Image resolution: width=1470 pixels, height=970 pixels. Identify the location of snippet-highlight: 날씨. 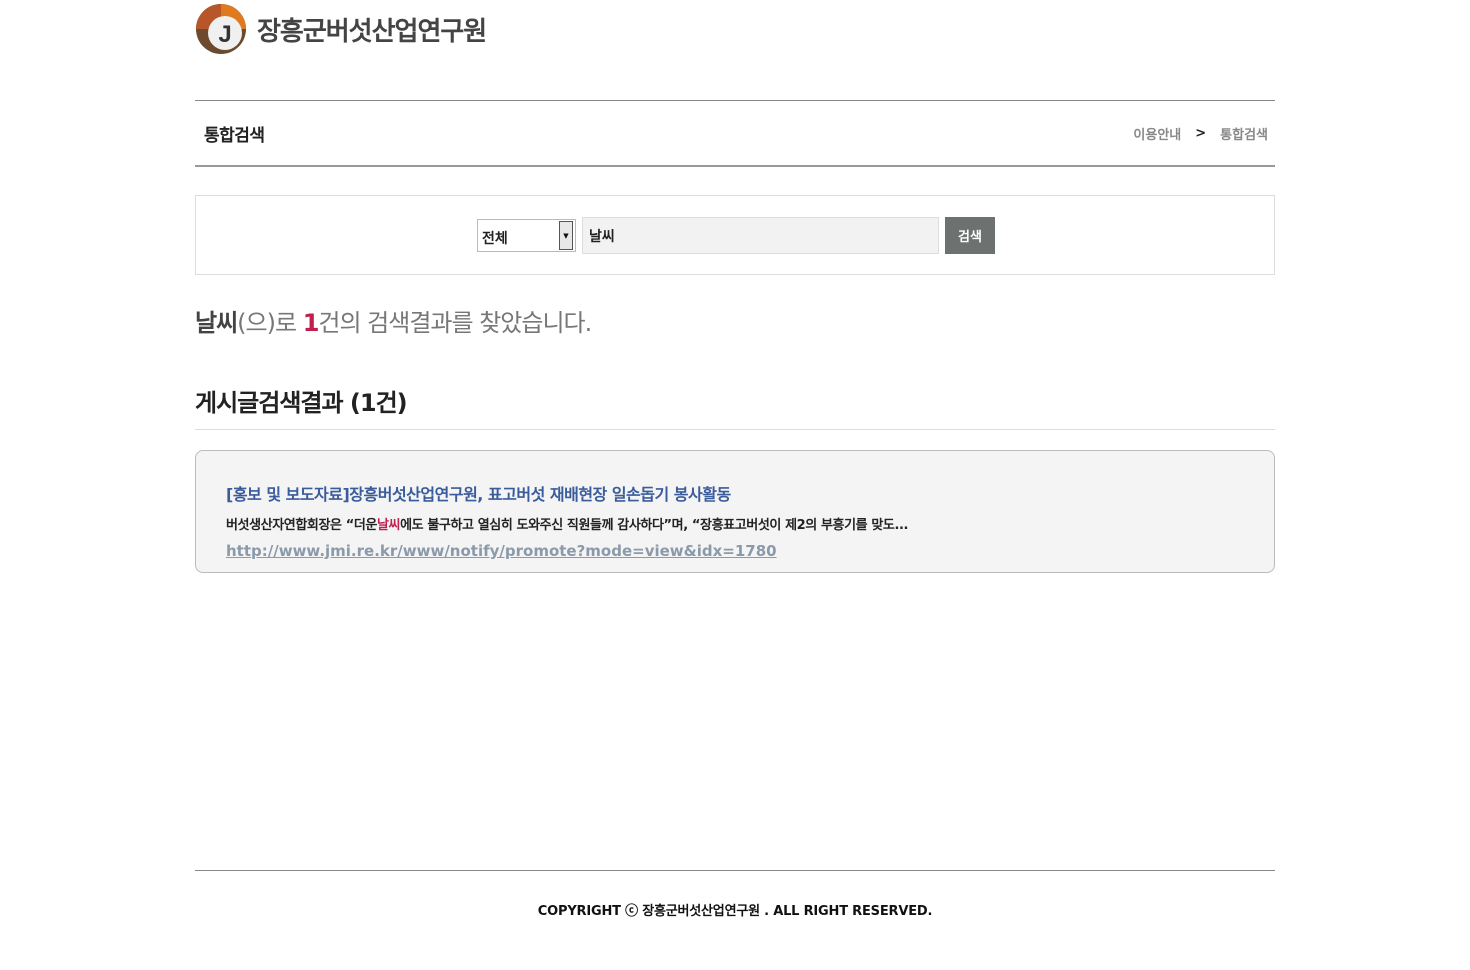
(389, 525).